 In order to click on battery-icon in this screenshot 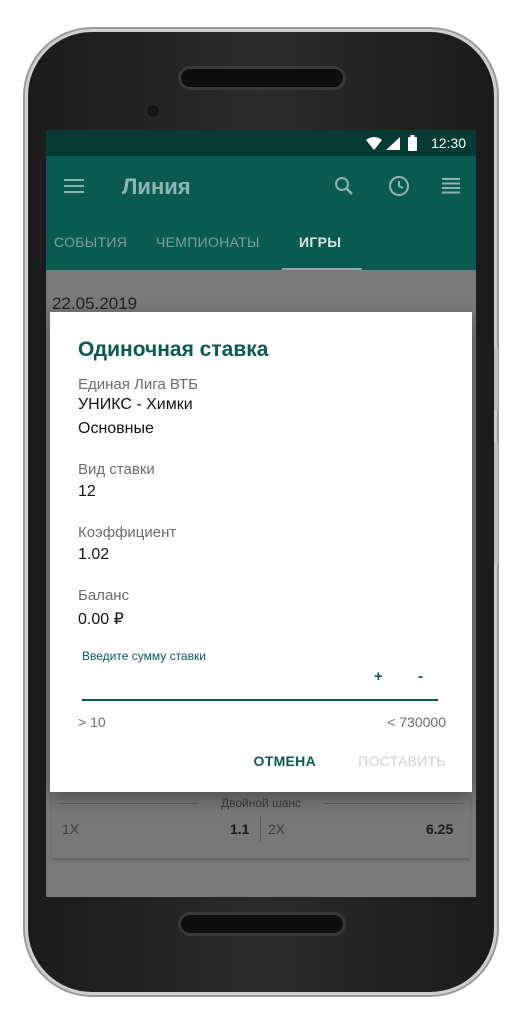, I will do `click(412, 143)`.